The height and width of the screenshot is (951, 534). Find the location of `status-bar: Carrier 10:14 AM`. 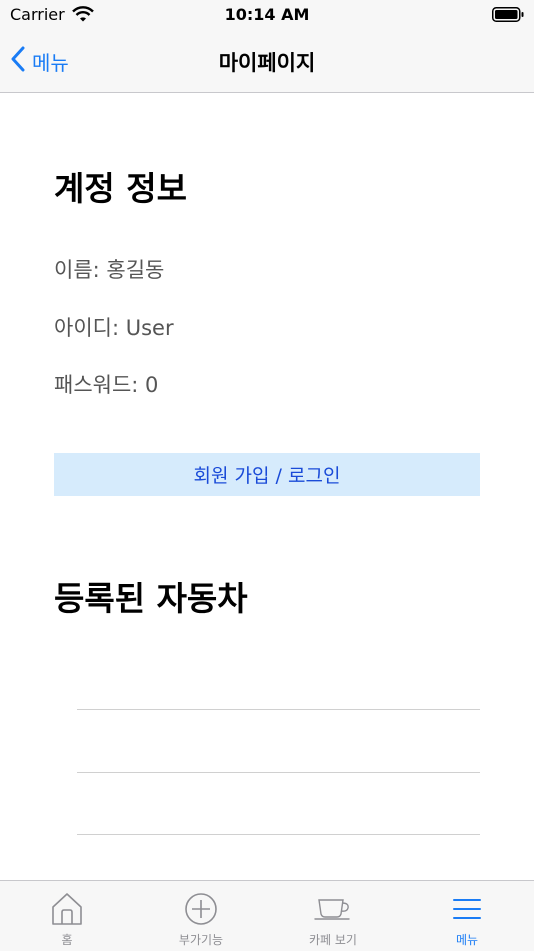

status-bar: Carrier 10:14 AM is located at coordinates (267, 15).